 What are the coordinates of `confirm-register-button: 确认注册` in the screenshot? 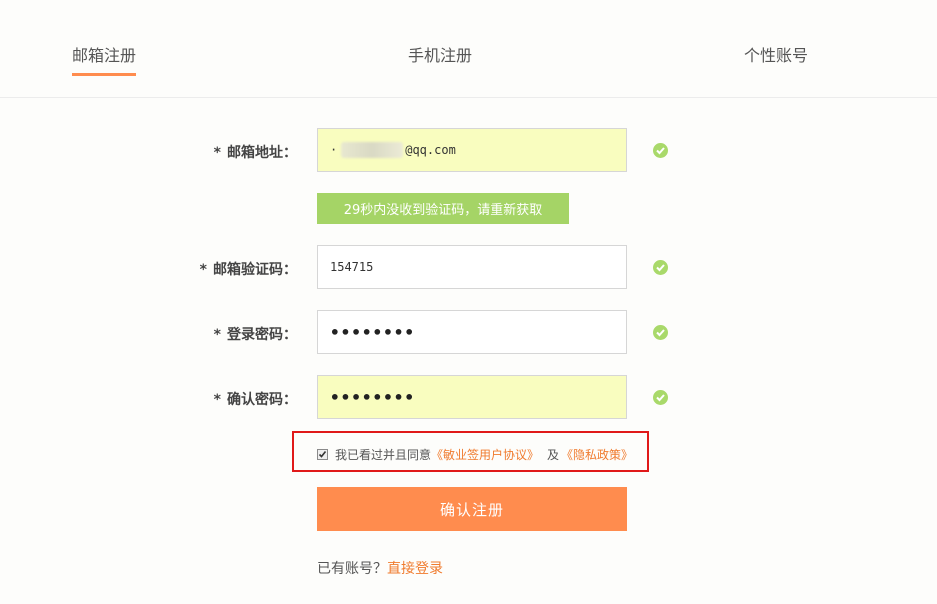 It's located at (472, 509).